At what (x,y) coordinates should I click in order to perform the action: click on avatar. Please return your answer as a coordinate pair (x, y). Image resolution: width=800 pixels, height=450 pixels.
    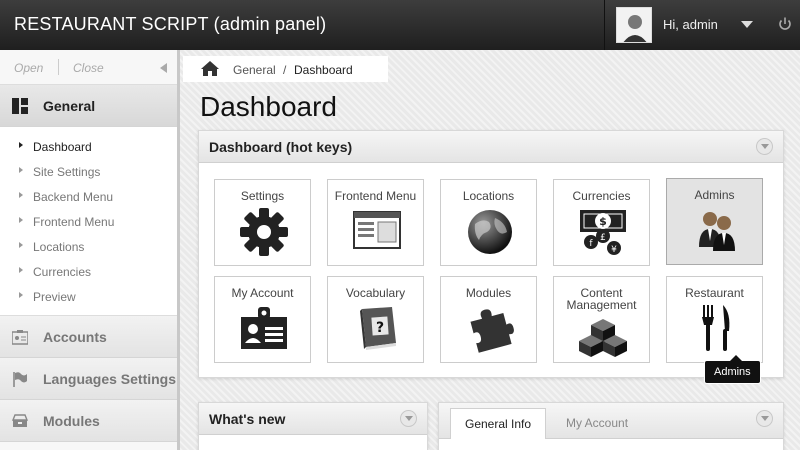
    Looking at the image, I should click on (634, 25).